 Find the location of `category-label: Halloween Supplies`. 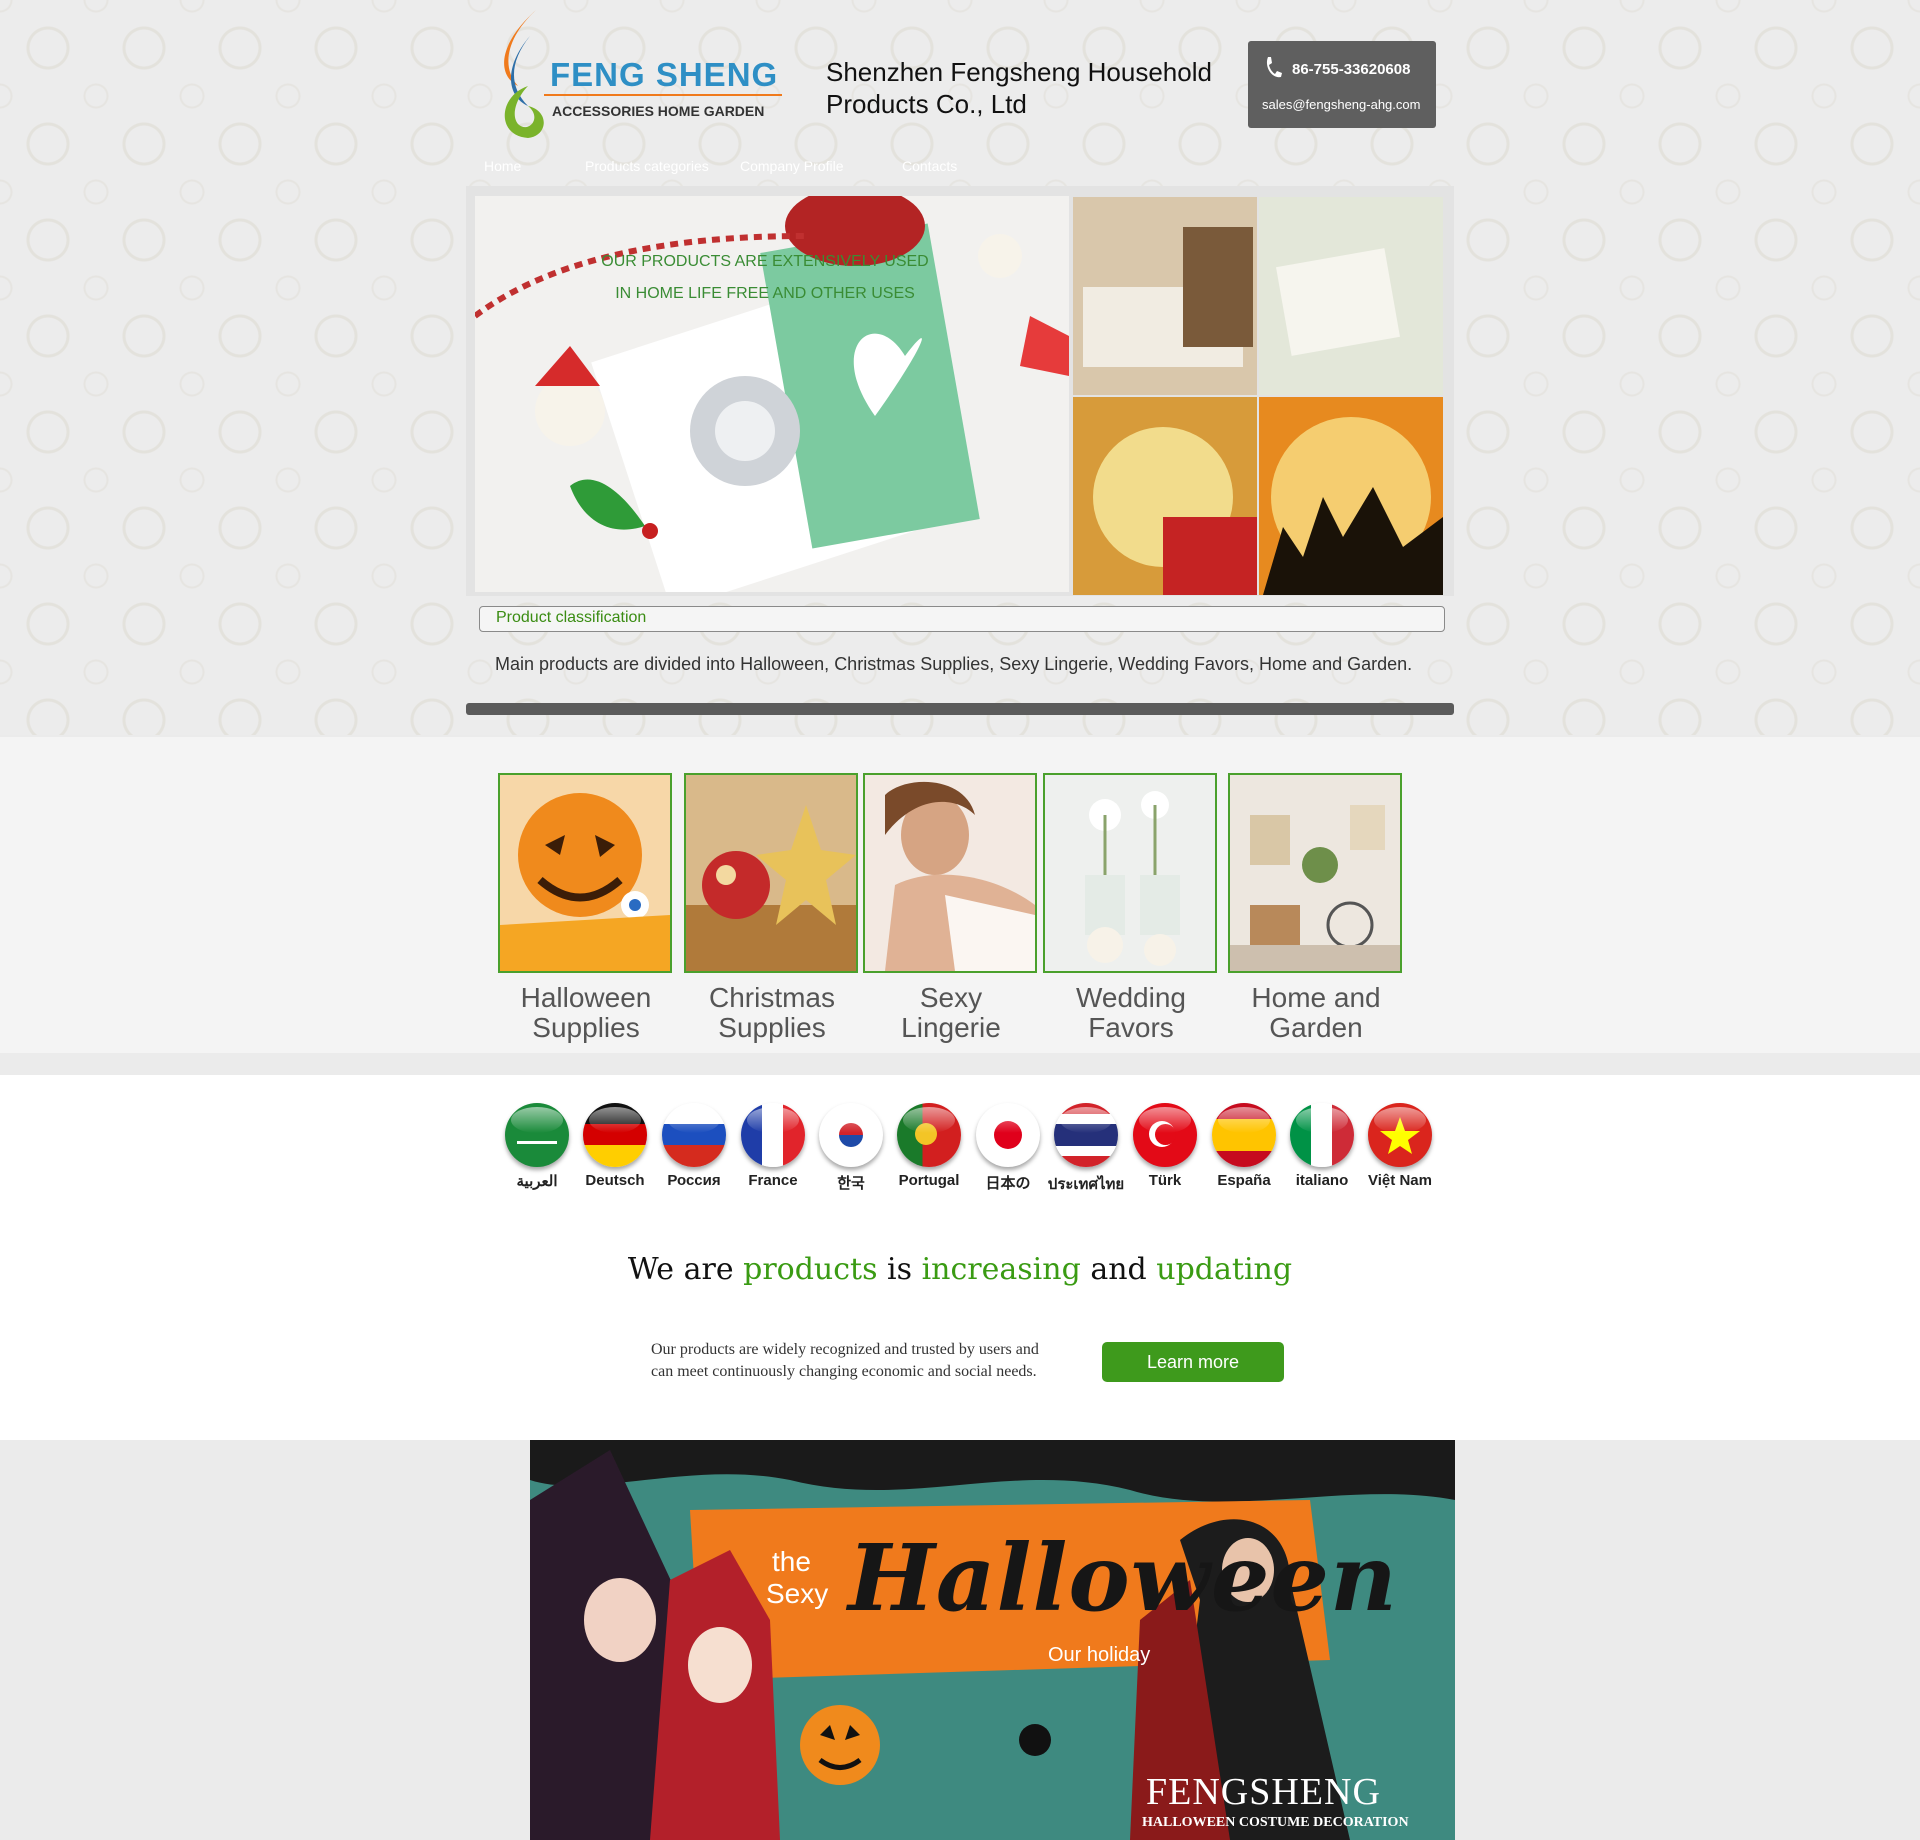

category-label: Halloween Supplies is located at coordinates (586, 1012).